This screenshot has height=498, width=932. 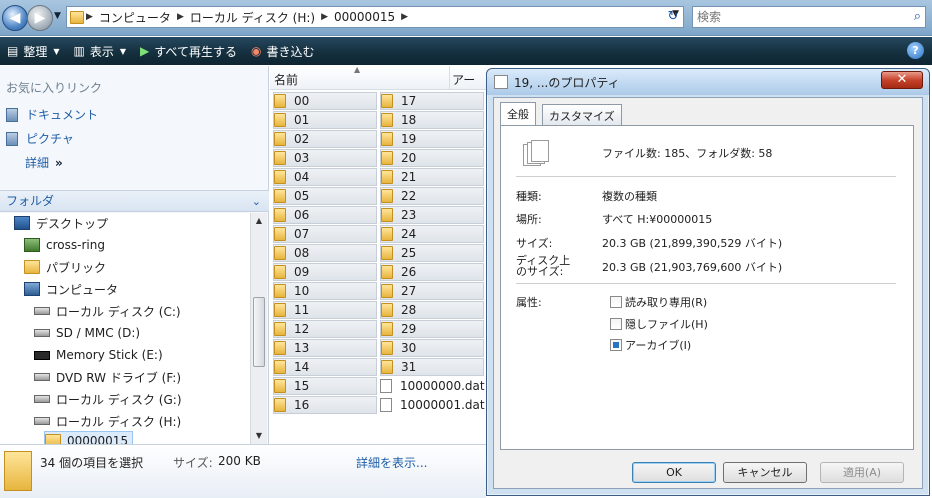 What do you see at coordinates (188, 51) in the screenshot?
I see `play-all-button: ▶ すべて再生する` at bounding box center [188, 51].